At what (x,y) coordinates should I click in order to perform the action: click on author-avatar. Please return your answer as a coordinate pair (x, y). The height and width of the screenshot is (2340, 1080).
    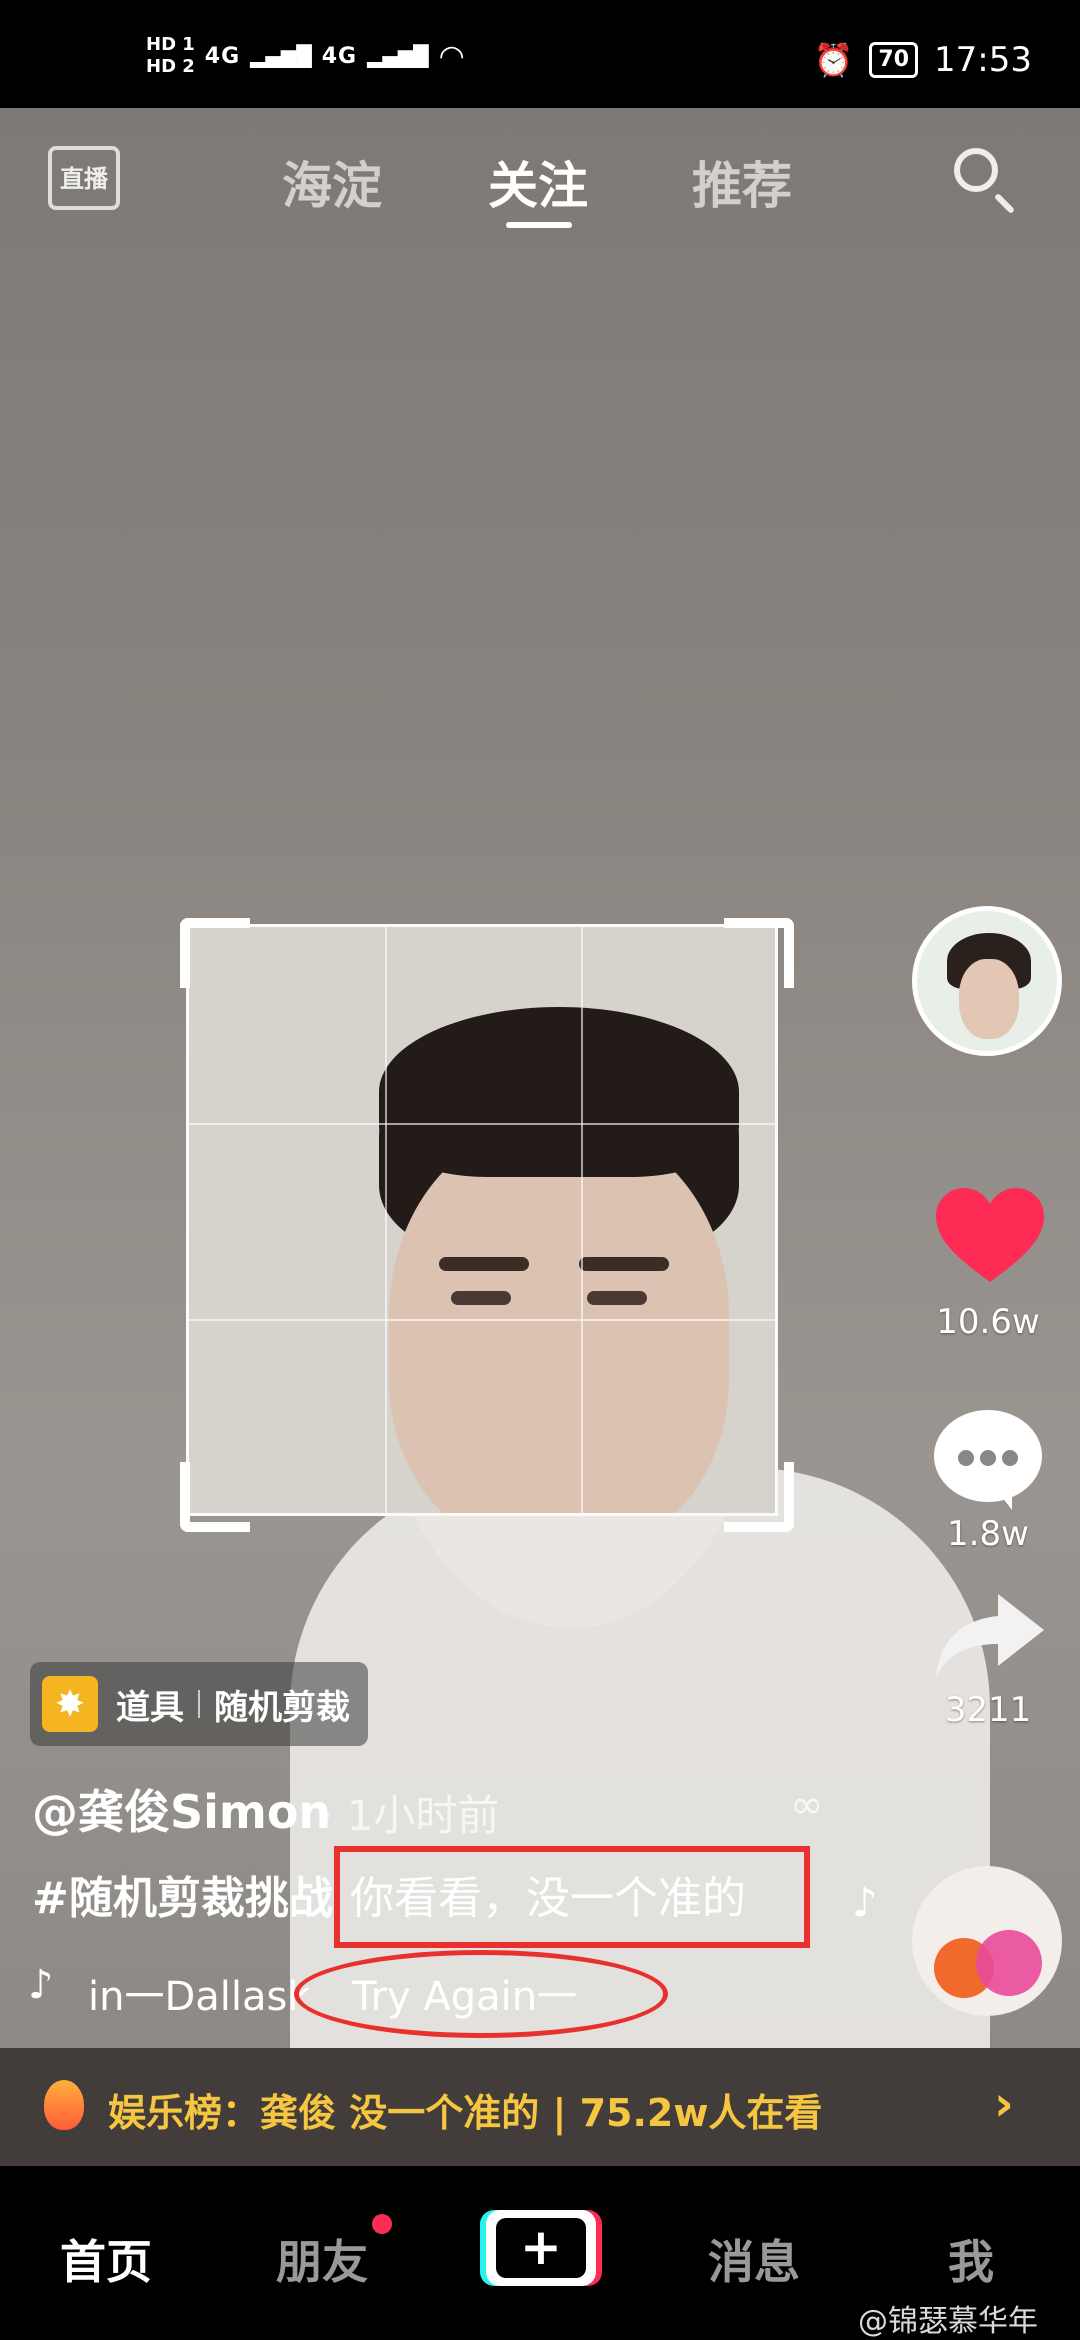
    Looking at the image, I should click on (987, 981).